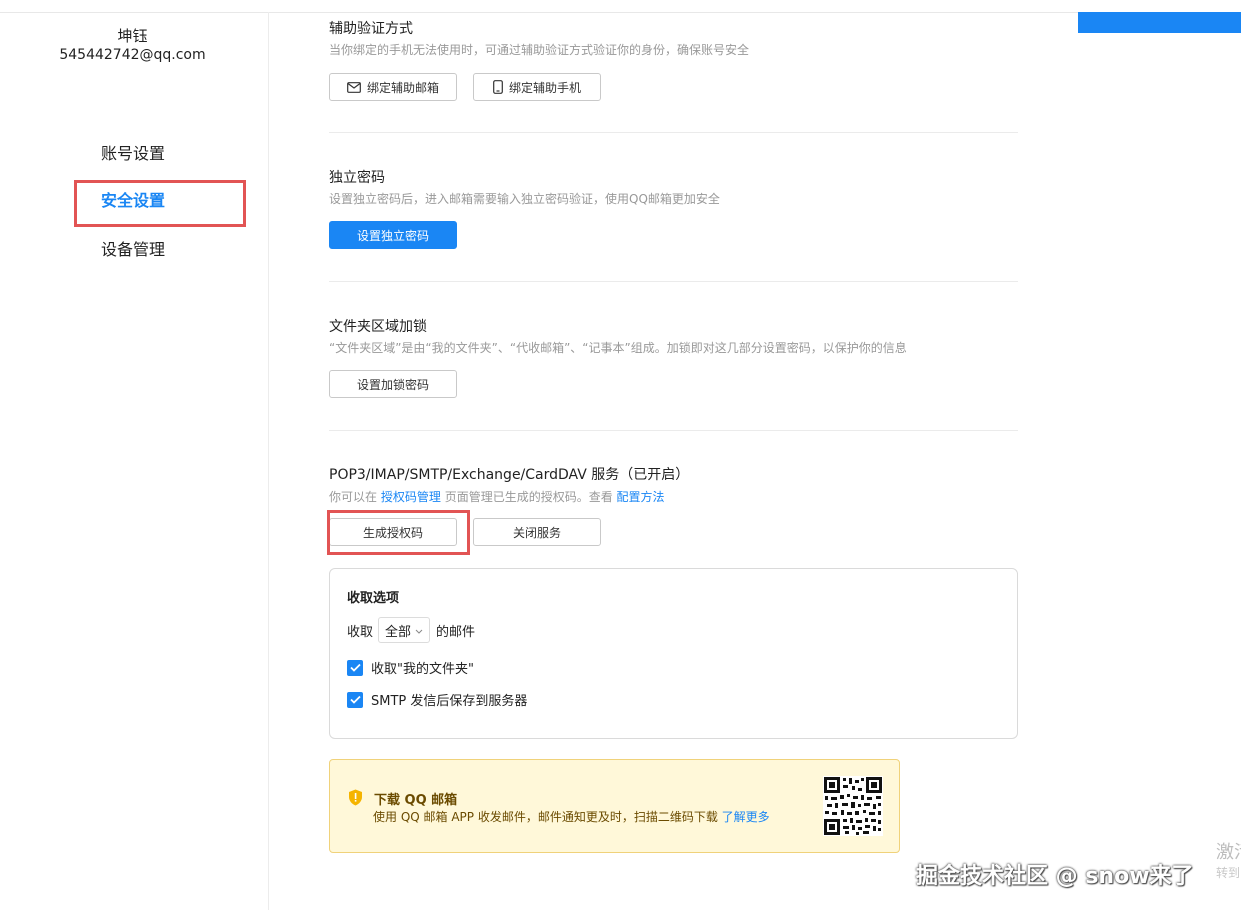 This screenshot has height=910, width=1241. What do you see at coordinates (853, 806) in the screenshot?
I see `qr-code-icon` at bounding box center [853, 806].